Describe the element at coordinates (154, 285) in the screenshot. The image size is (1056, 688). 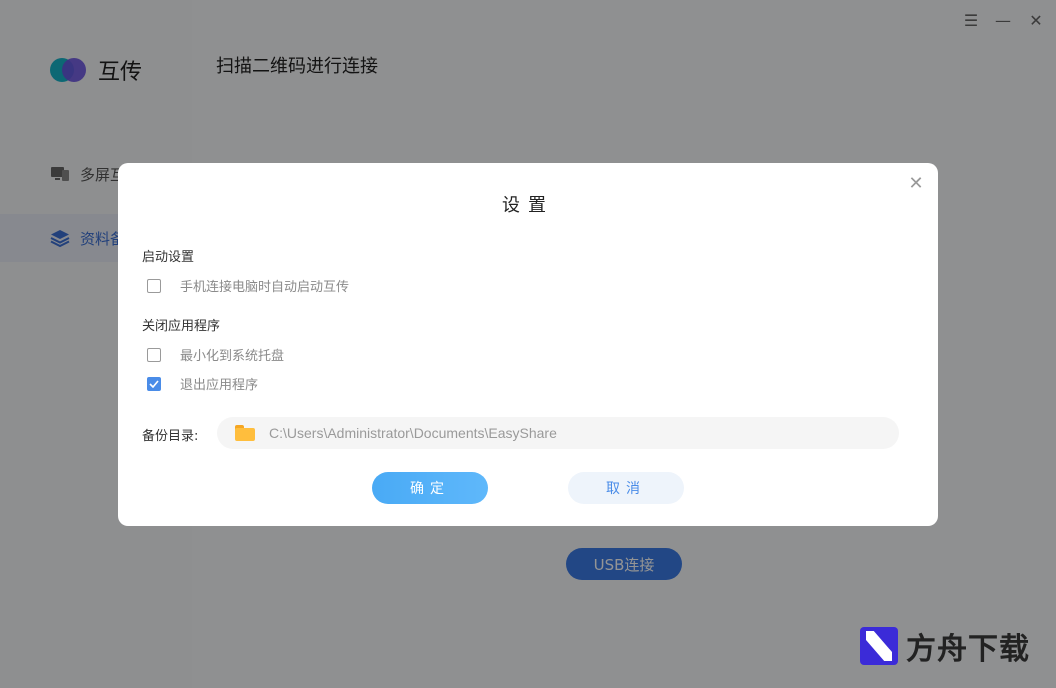
I see `auto-start-checkbox` at that location.